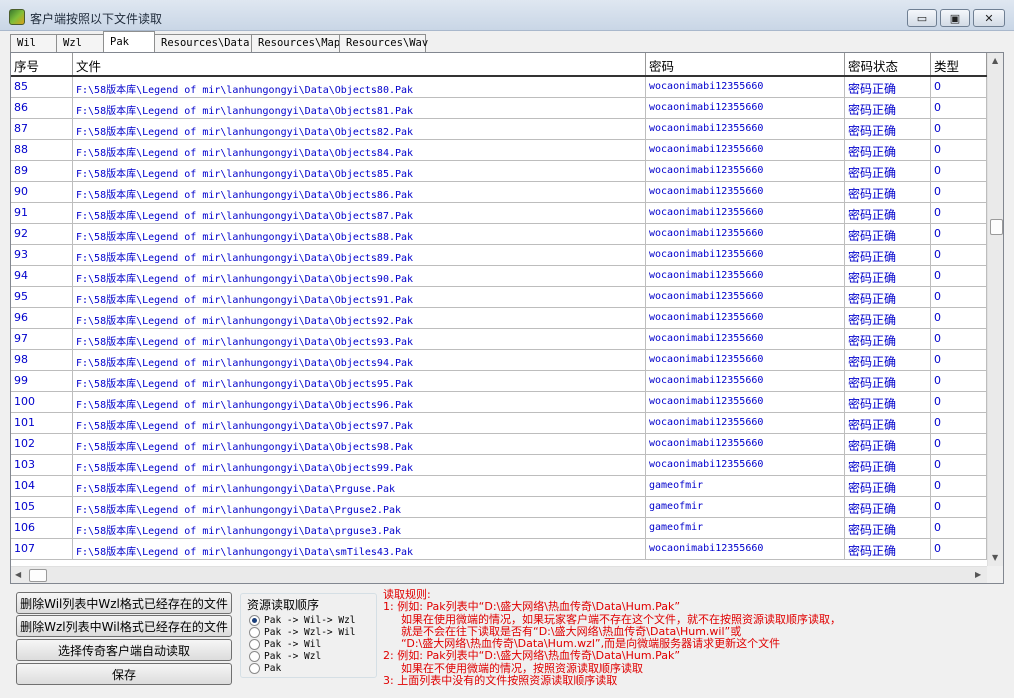 This screenshot has width=1014, height=698. I want to click on tab-wil: Wil, so click(33, 43).